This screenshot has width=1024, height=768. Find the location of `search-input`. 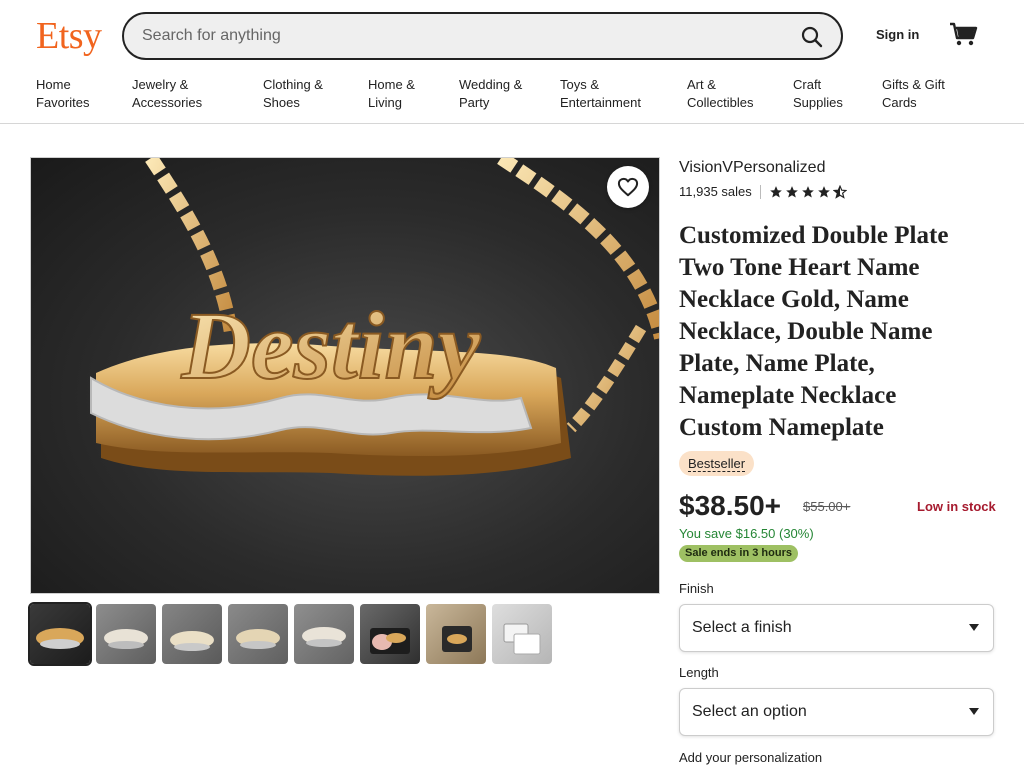

search-input is located at coordinates (462, 36).